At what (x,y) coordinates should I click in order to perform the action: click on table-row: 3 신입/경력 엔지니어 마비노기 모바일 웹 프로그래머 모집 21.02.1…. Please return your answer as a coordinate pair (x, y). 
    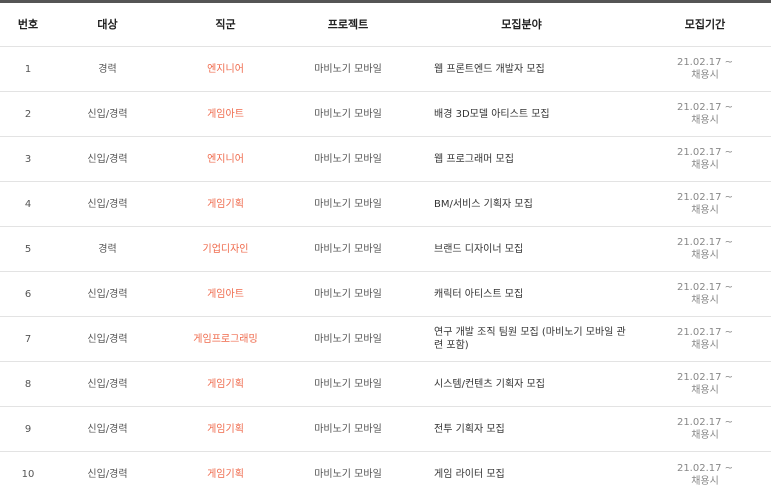
    Looking at the image, I should click on (385, 159).